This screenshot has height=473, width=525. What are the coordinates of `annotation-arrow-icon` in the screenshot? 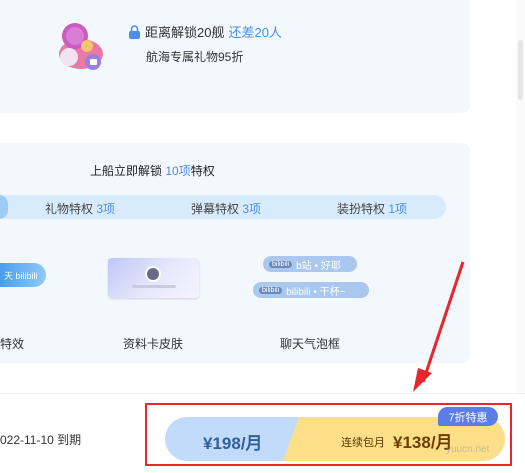 It's located at (439, 326).